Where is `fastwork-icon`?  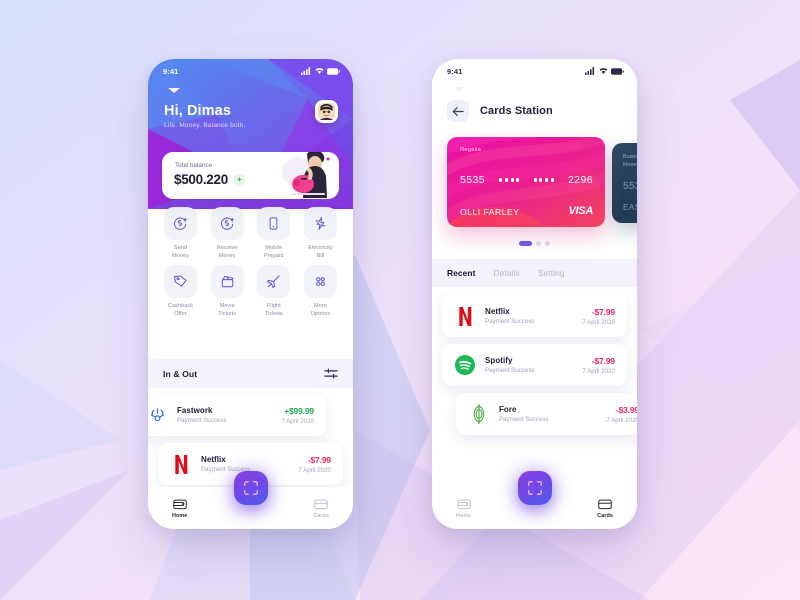 fastwork-icon is located at coordinates (158, 415).